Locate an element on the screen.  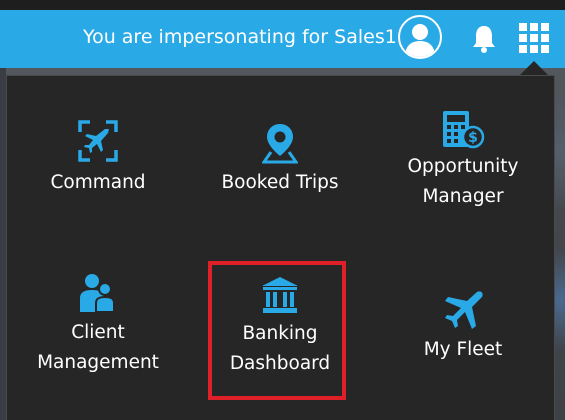
menu-item-client-management: Client Management is located at coordinates (98, 325).